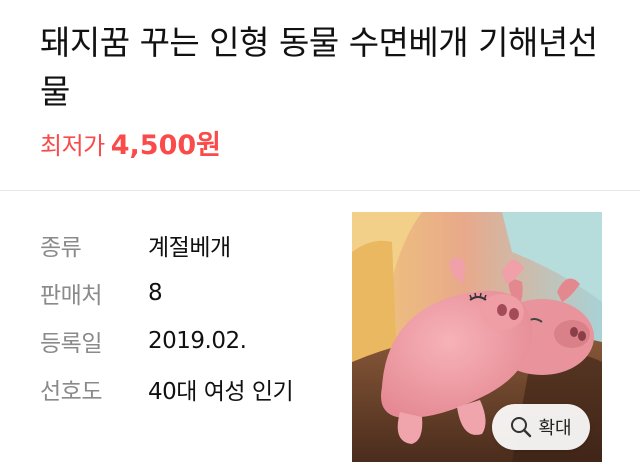  What do you see at coordinates (71, 296) in the screenshot?
I see `spec-key: 판매처` at bounding box center [71, 296].